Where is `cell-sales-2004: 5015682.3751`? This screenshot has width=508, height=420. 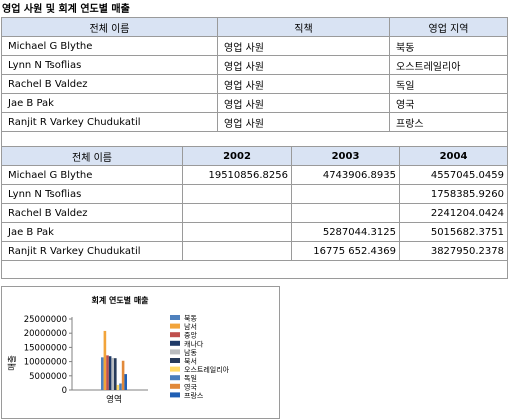 cell-sales-2004: 5015682.3751 is located at coordinates (453, 232).